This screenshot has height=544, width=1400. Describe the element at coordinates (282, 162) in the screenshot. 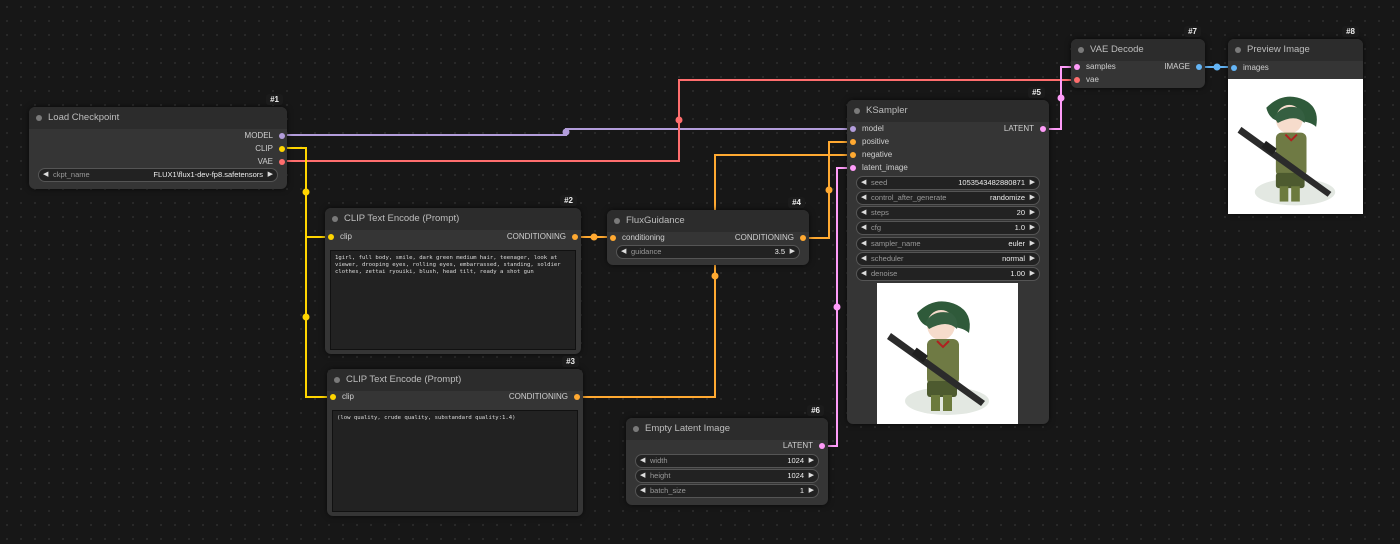

I see `vae-output-pin-icon` at that location.